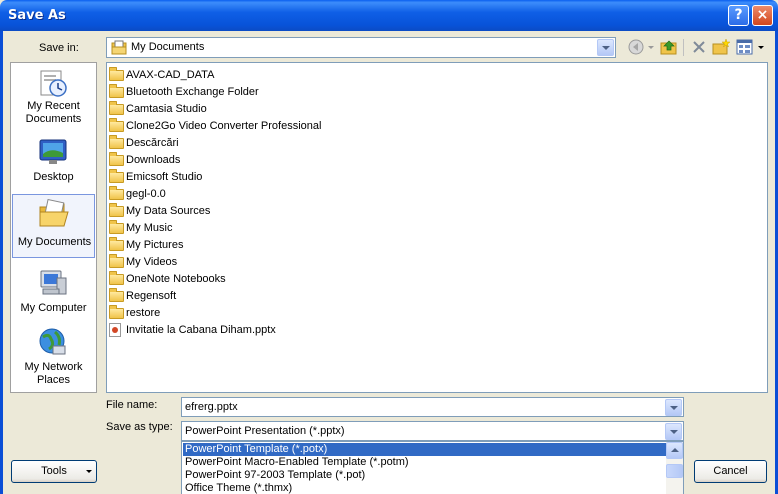 The height and width of the screenshot is (494, 778). What do you see at coordinates (432, 407) in the screenshot?
I see `file-name-field: efrerg.pptx` at bounding box center [432, 407].